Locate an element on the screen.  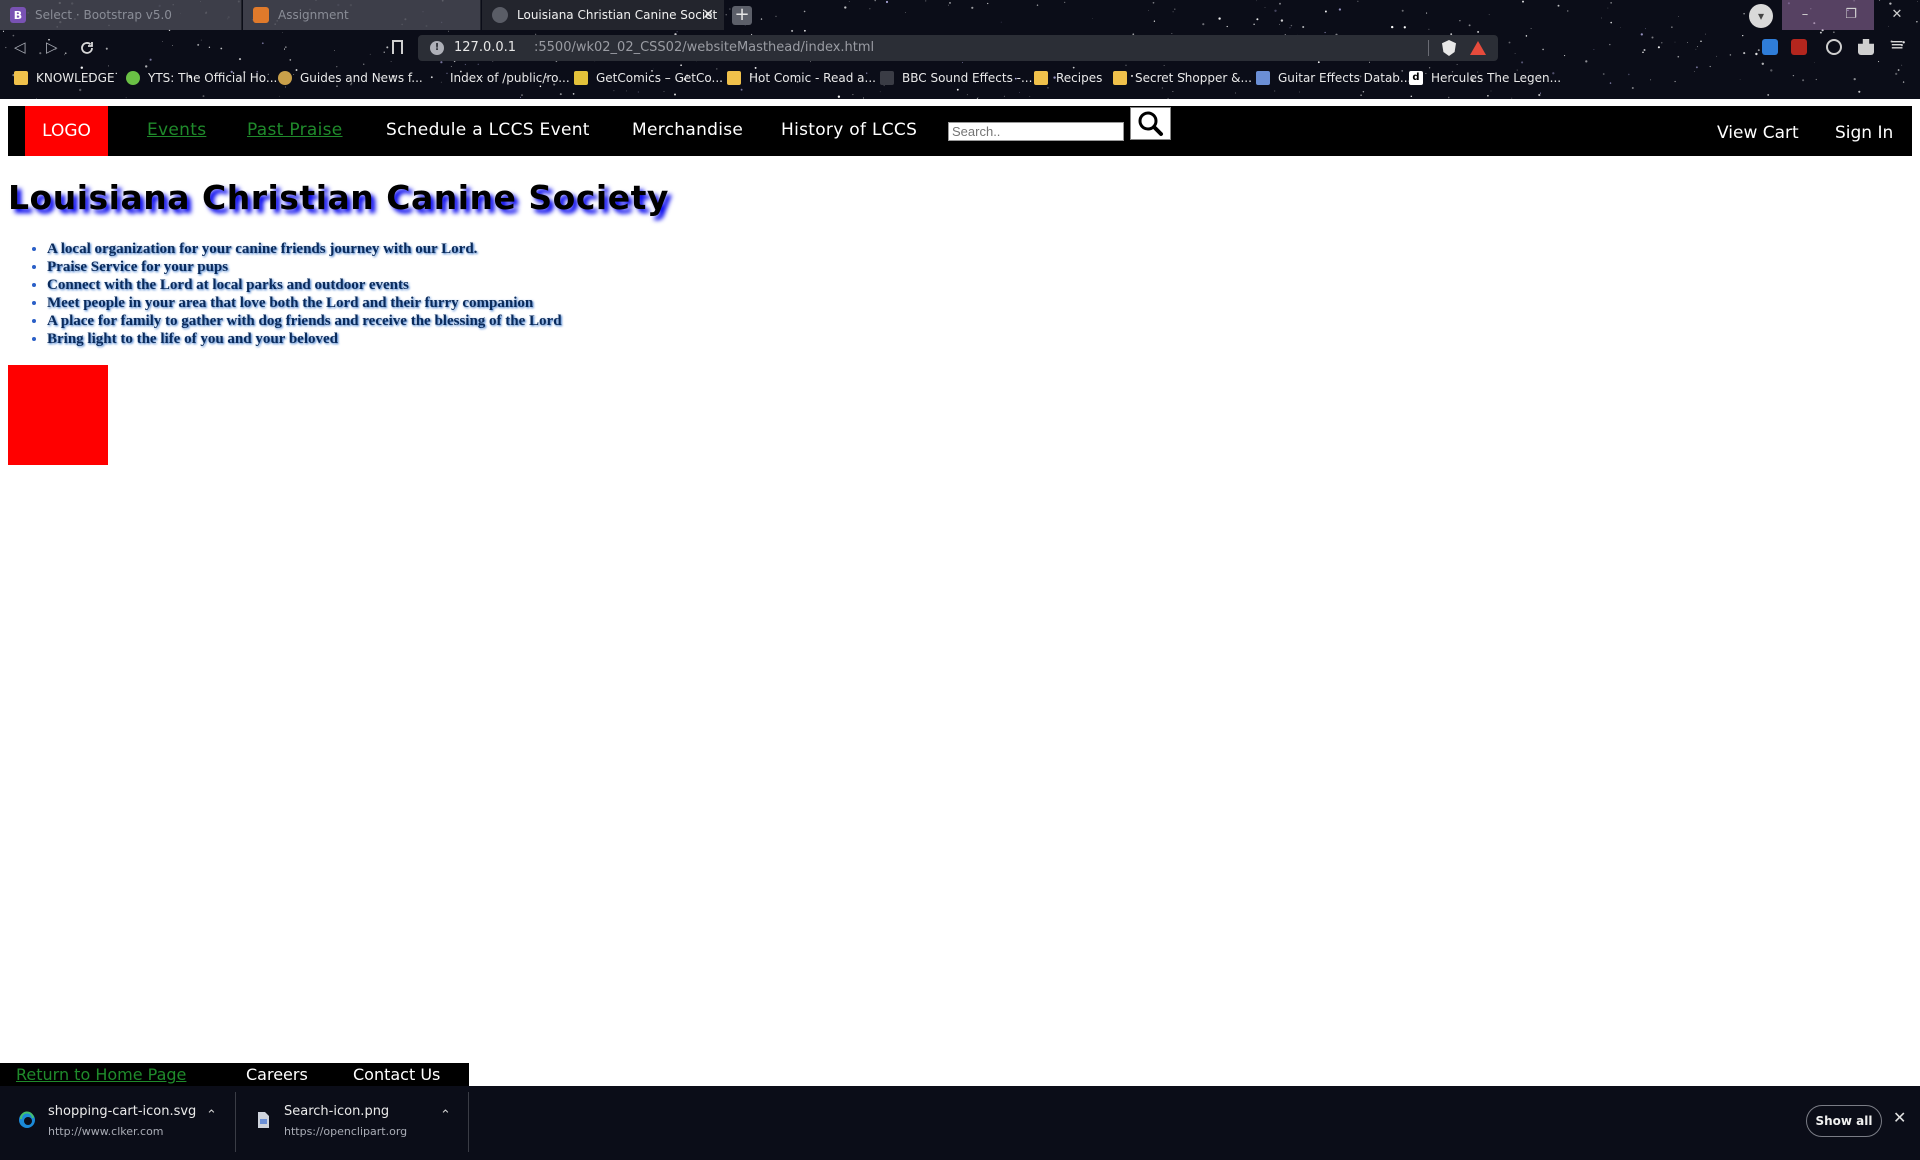
edge-icon is located at coordinates (27, 1119).